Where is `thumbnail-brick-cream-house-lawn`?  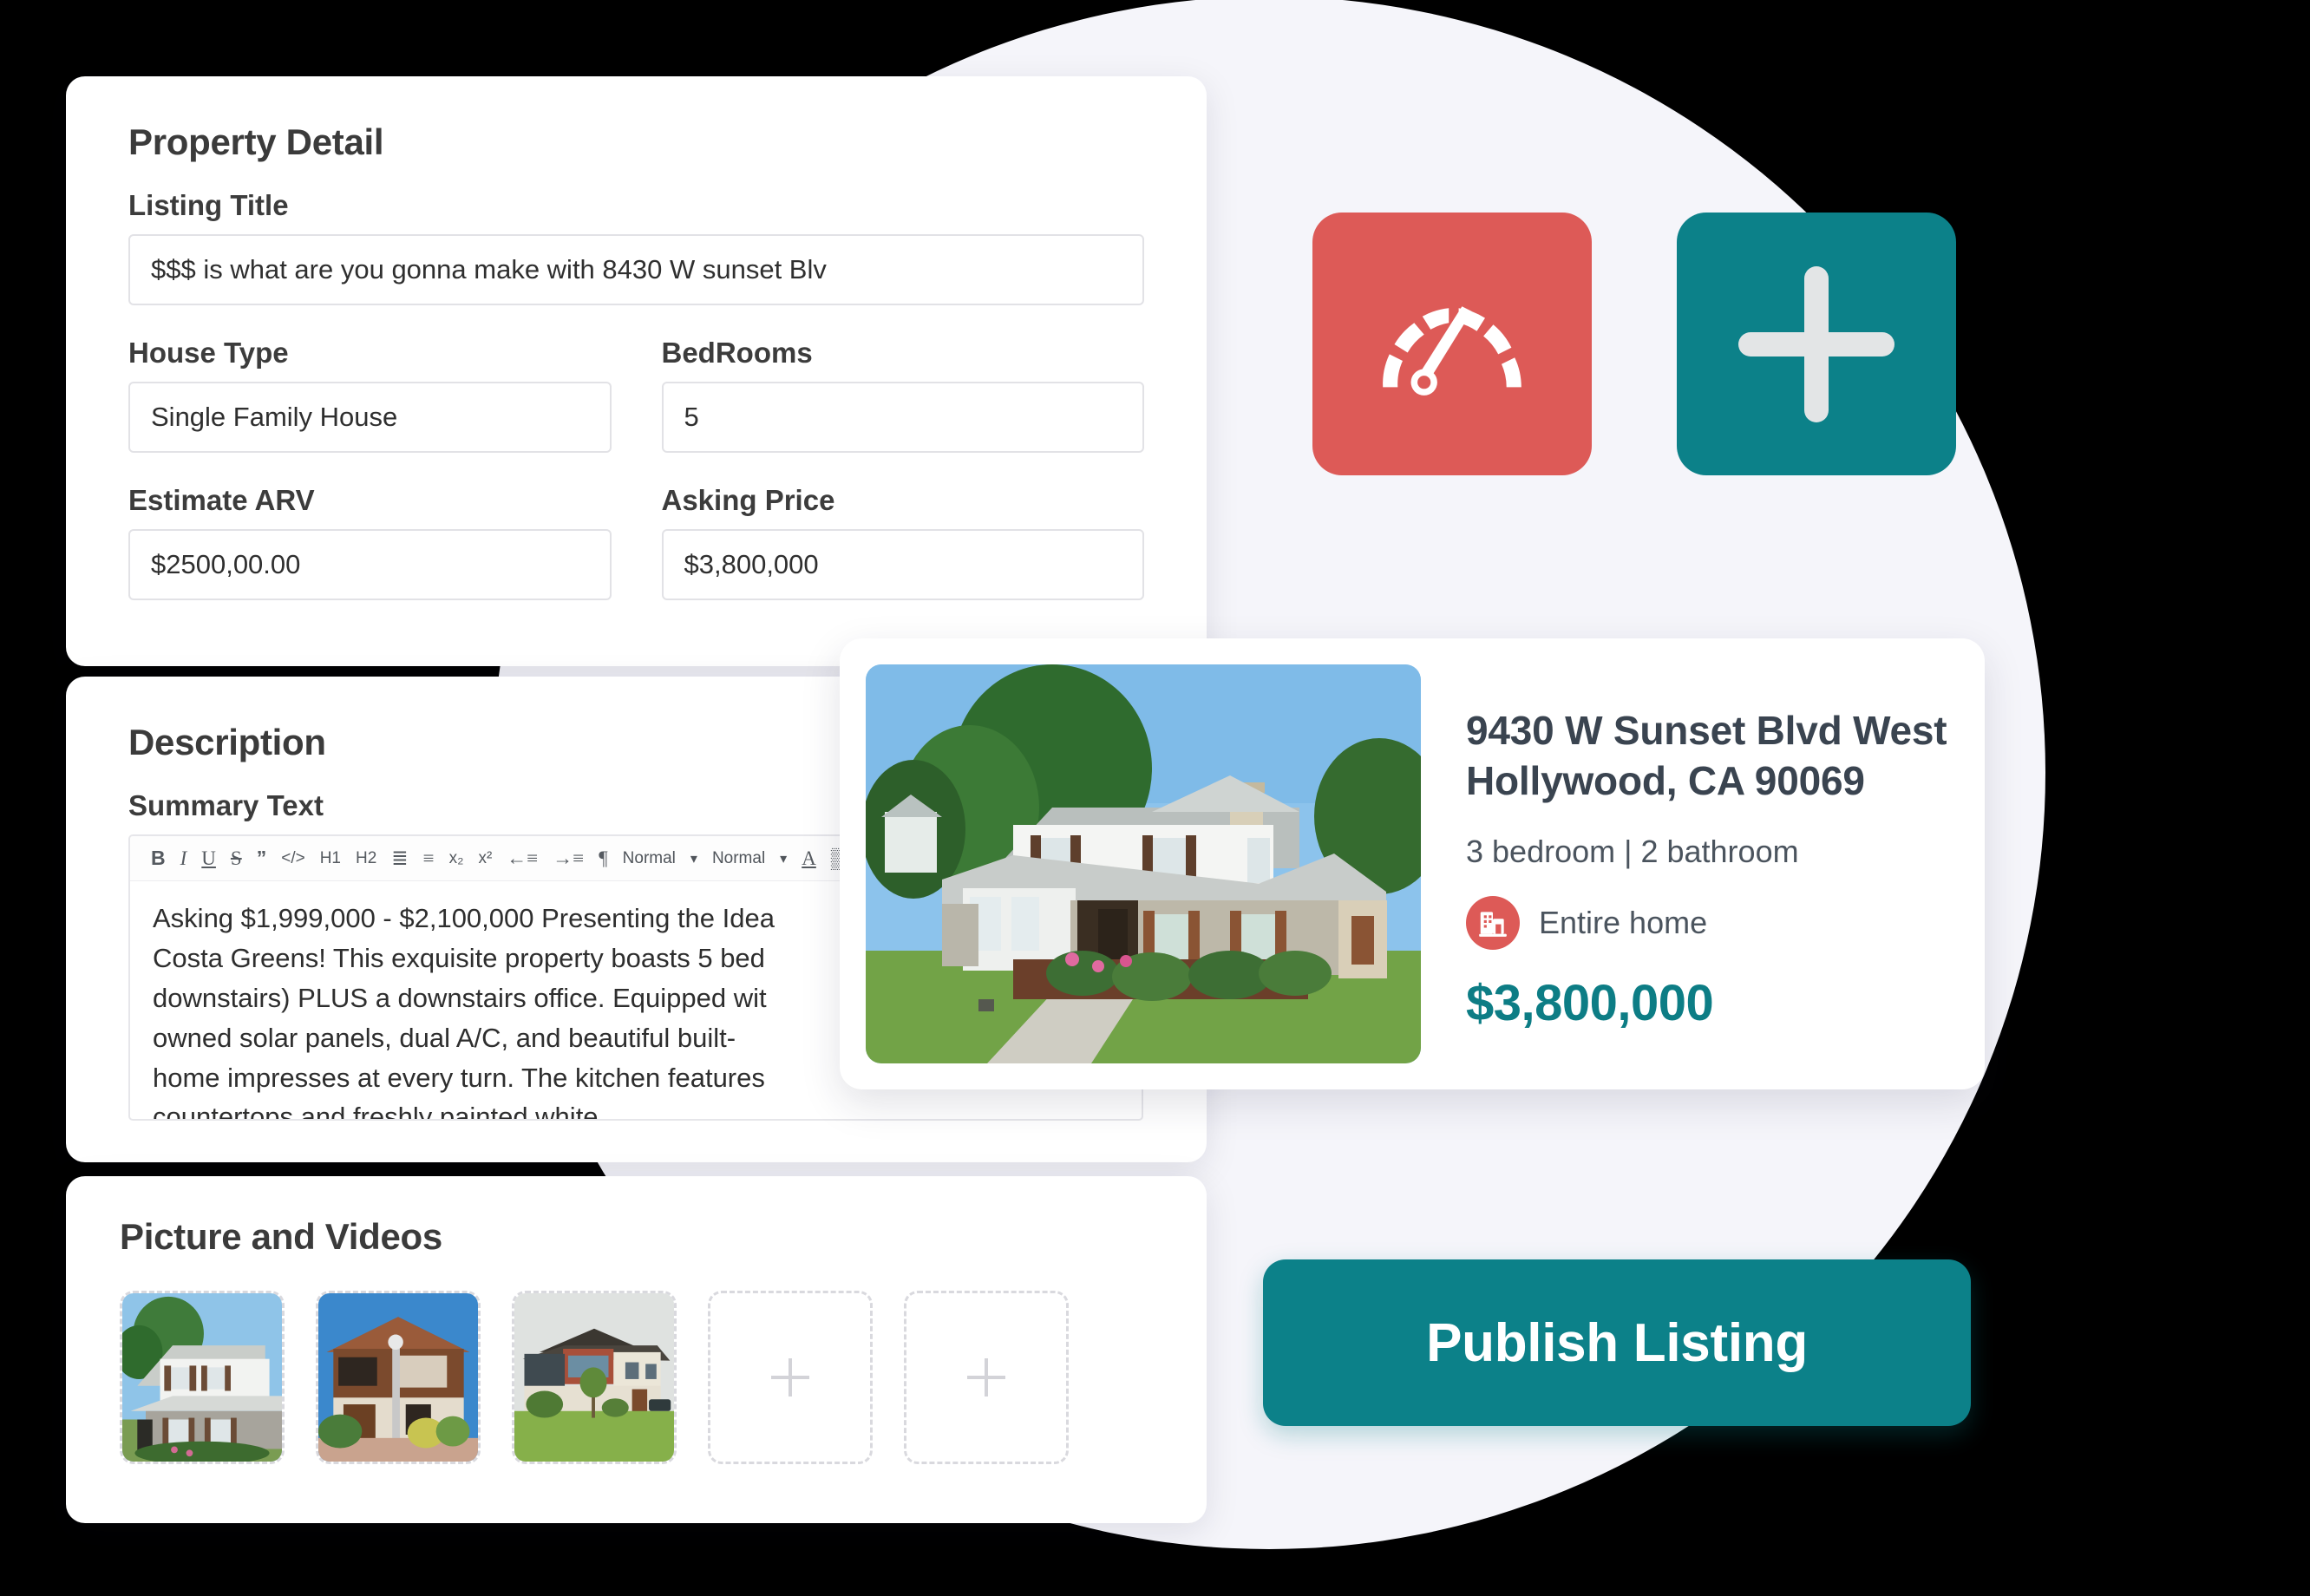 thumbnail-brick-cream-house-lawn is located at coordinates (594, 1377).